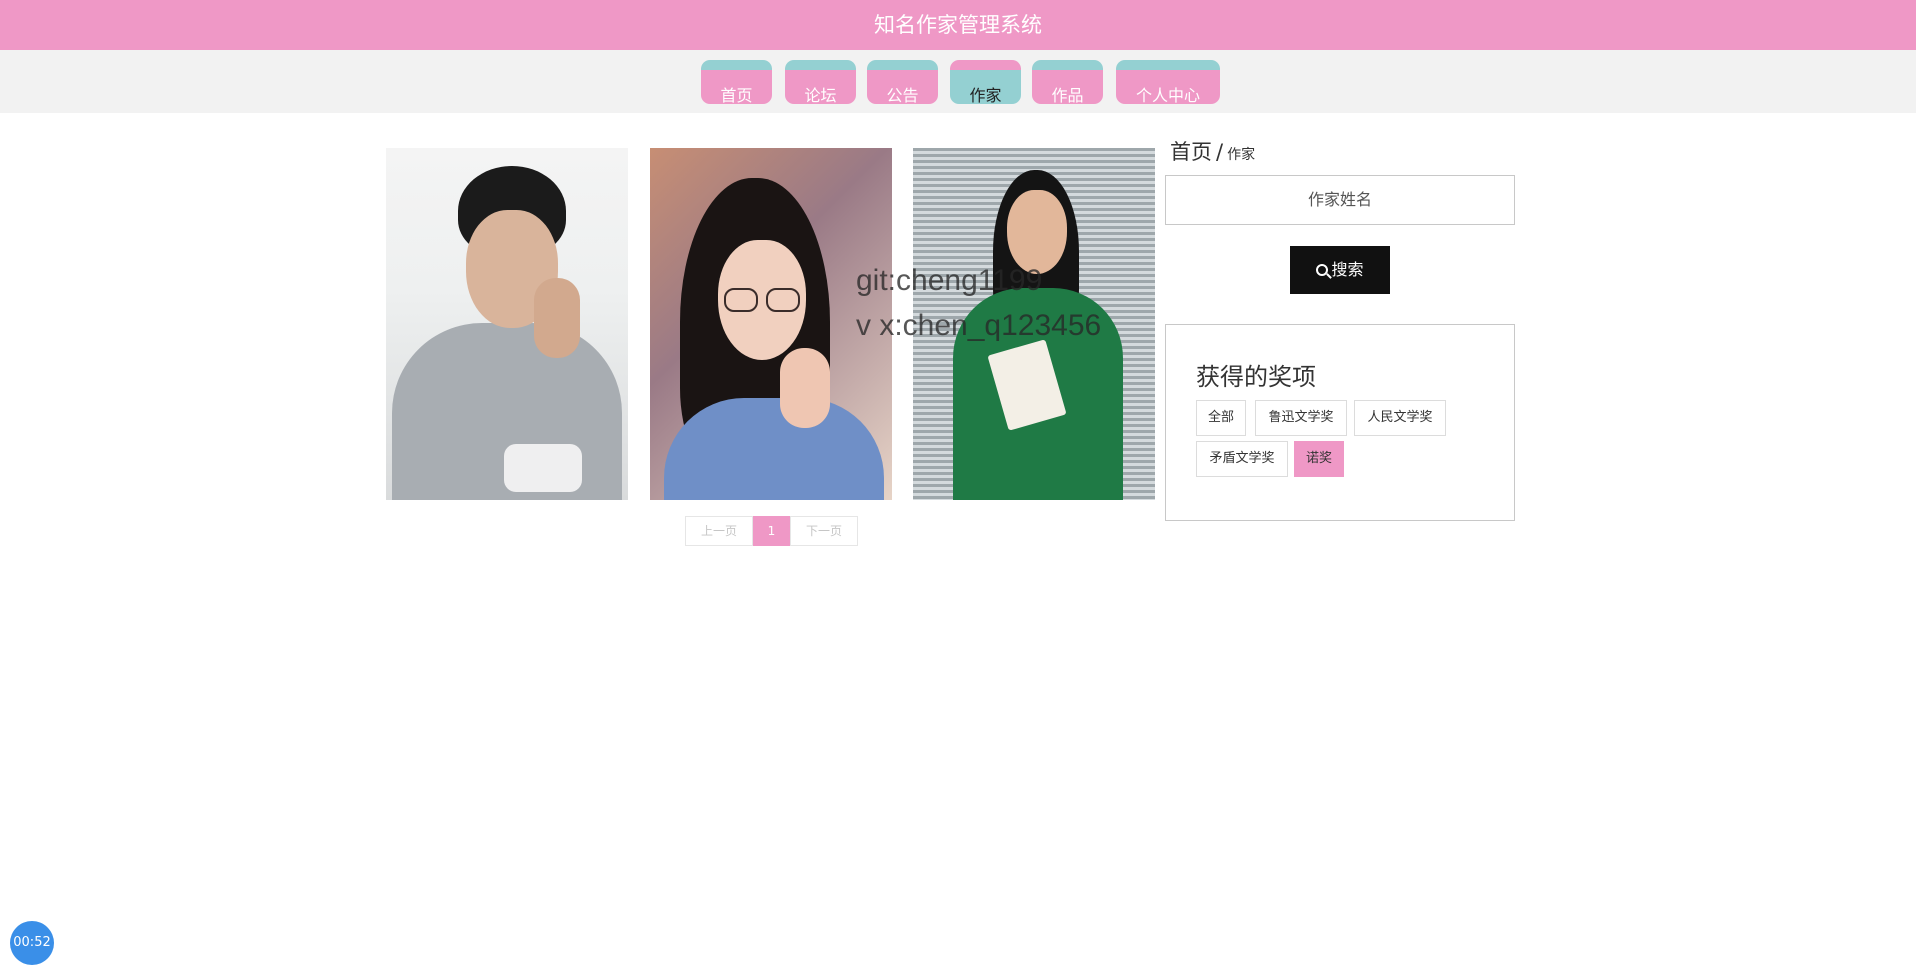 This screenshot has height=966, width=1916. I want to click on nav-profile: 个人中心, so click(1168, 82).